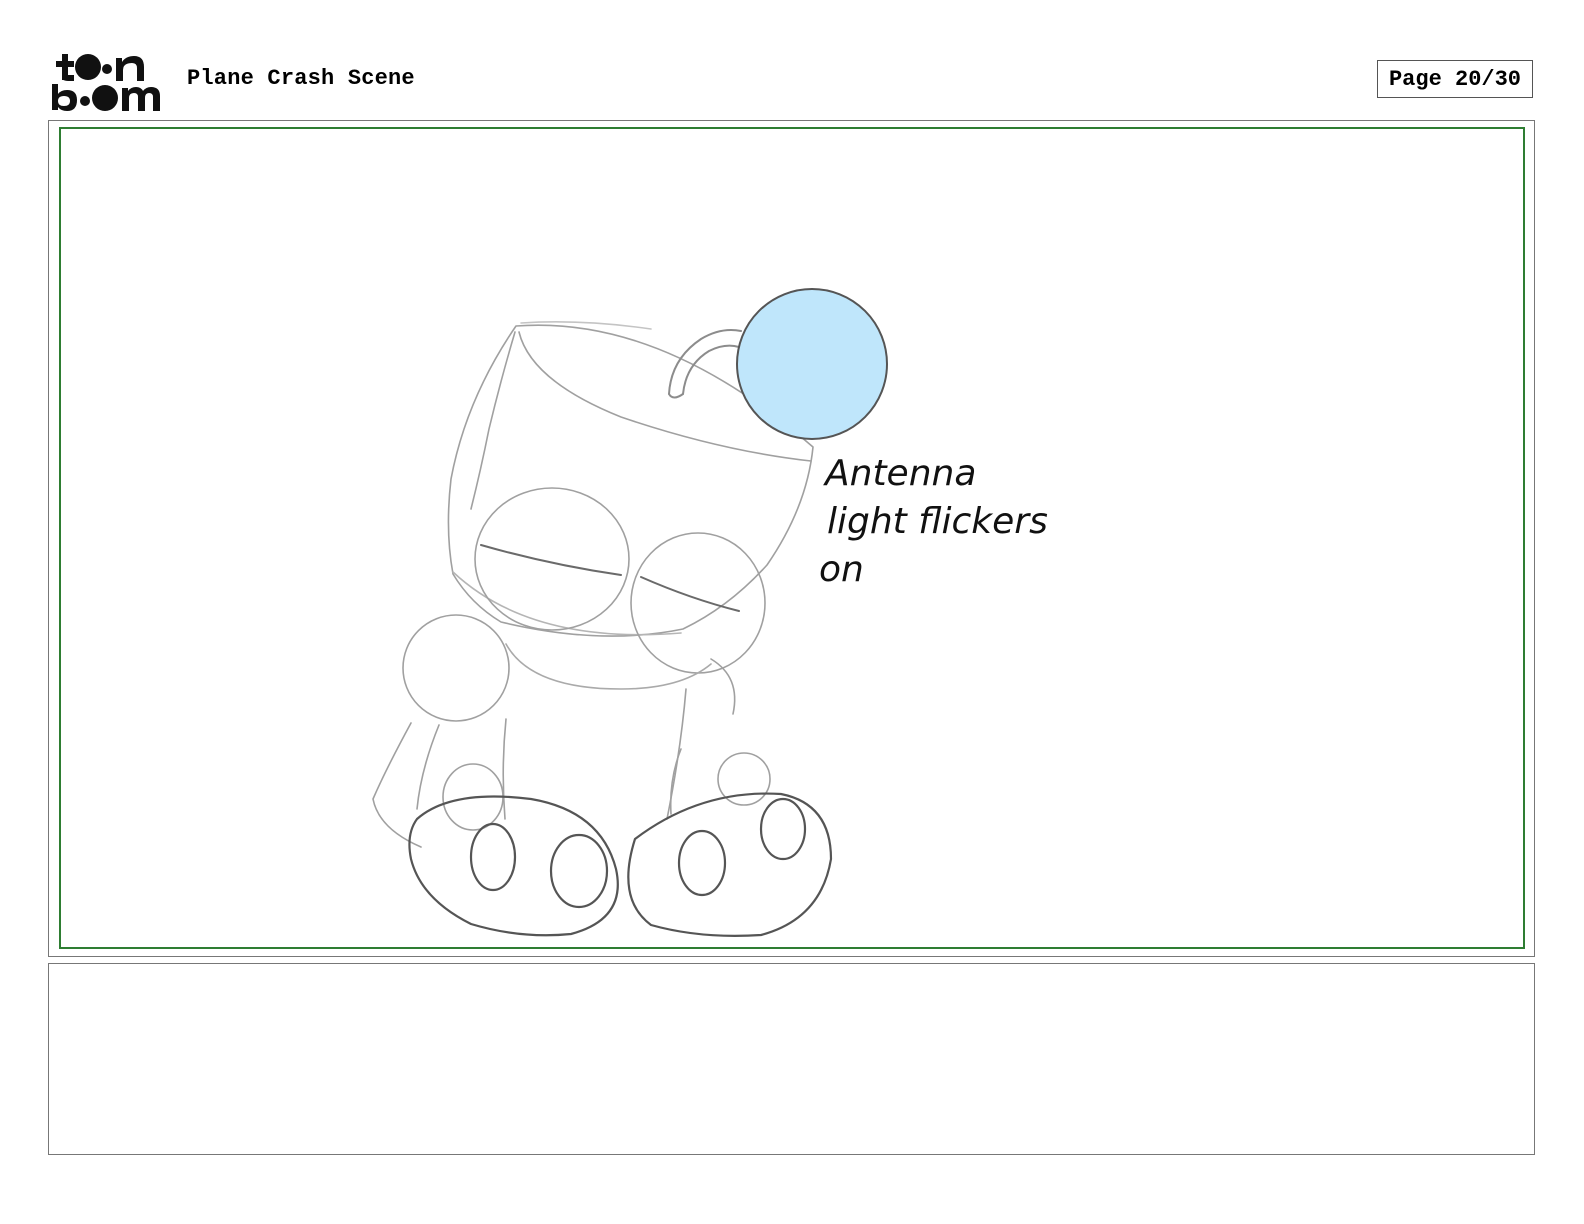 This screenshot has width=1584, height=1224. I want to click on scene-title: Plane Crash Scene, so click(301, 78).